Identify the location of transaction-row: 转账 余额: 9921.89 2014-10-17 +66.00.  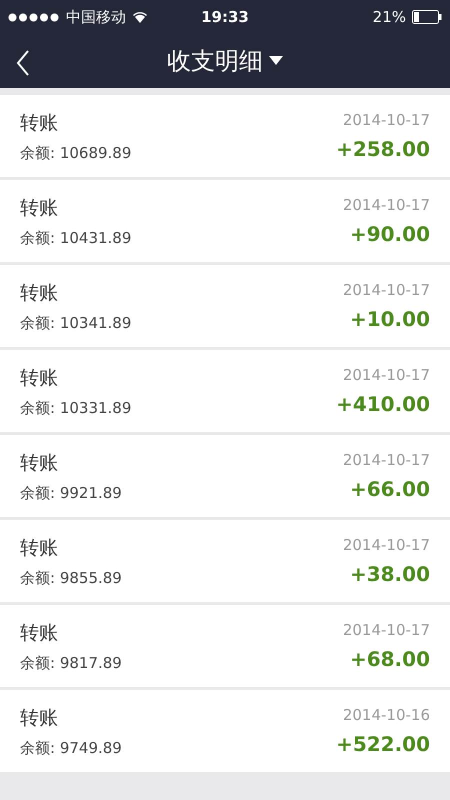
(225, 476).